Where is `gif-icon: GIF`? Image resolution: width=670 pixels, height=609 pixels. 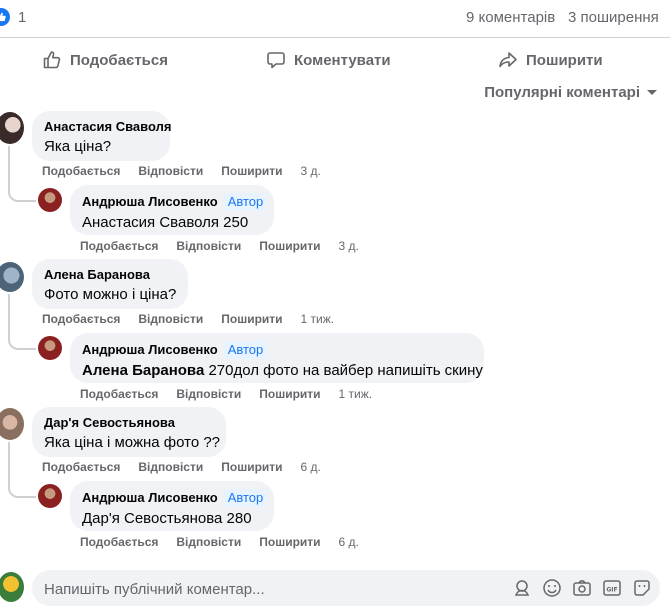 gif-icon: GIF is located at coordinates (612, 588).